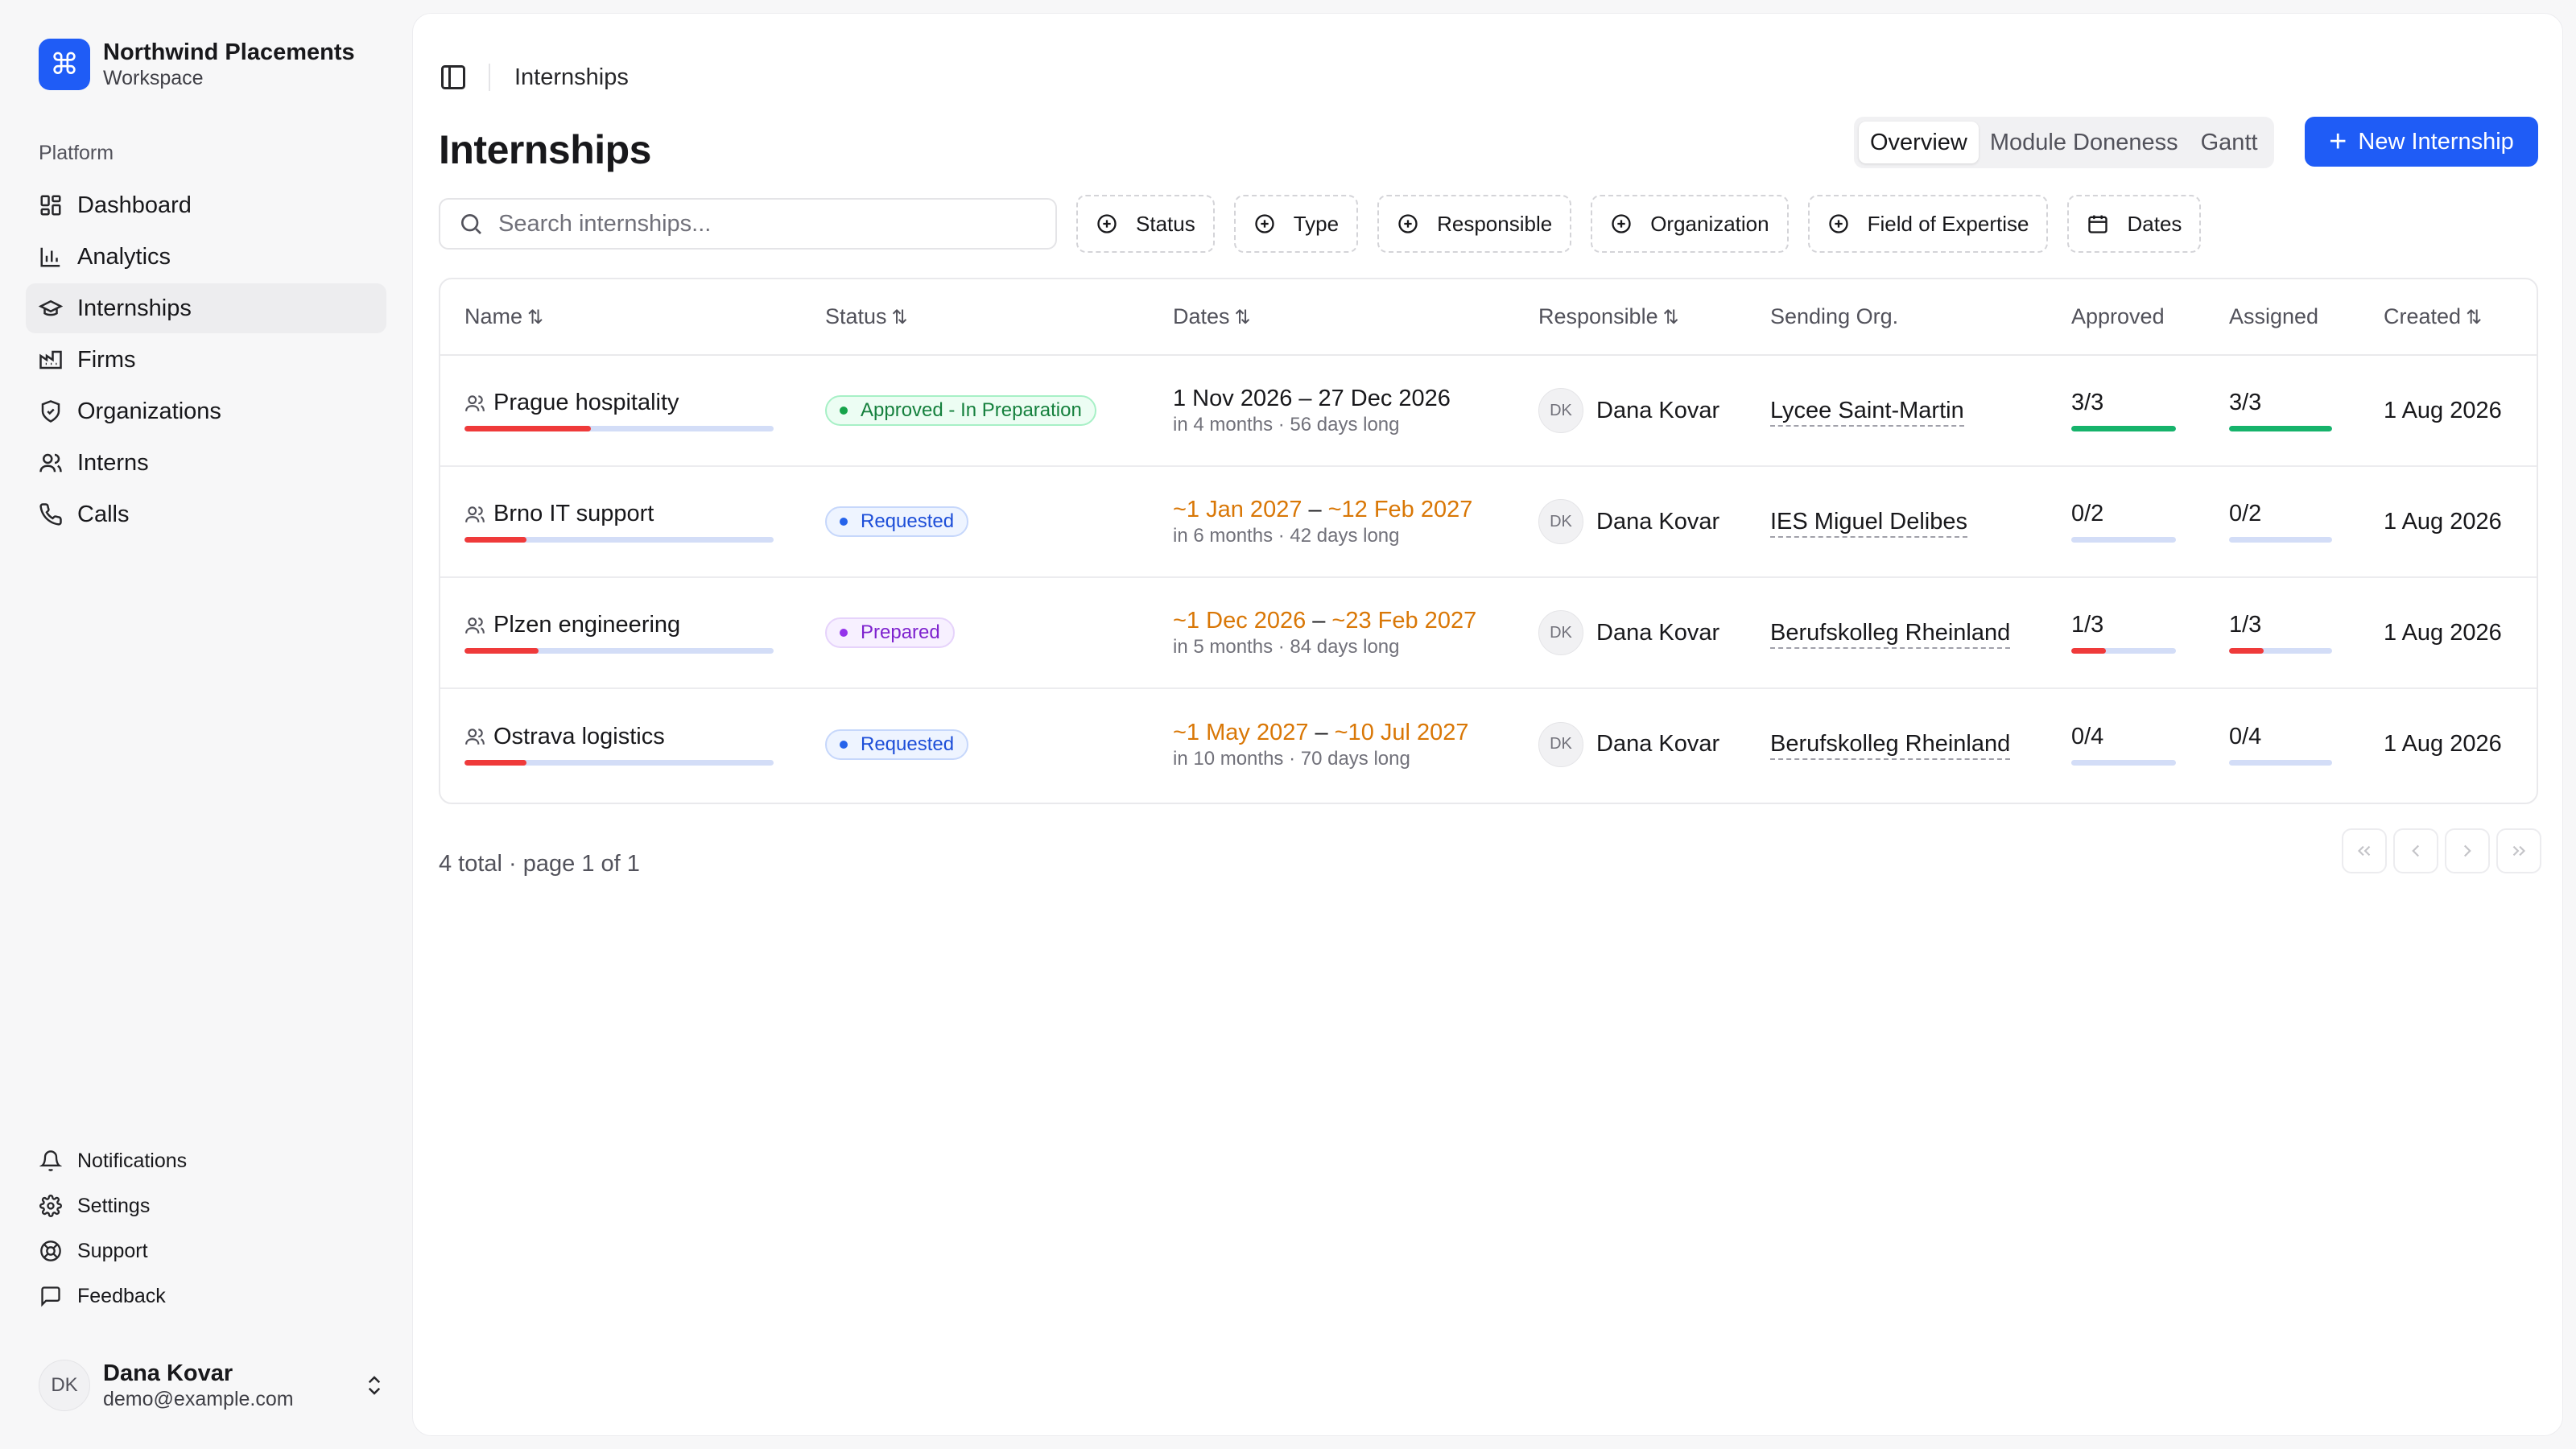 The width and height of the screenshot is (2576, 1449). Describe the element at coordinates (1312, 398) in the screenshot. I see `date-range: 1 Nov 2026–27 Dec 2026` at that location.